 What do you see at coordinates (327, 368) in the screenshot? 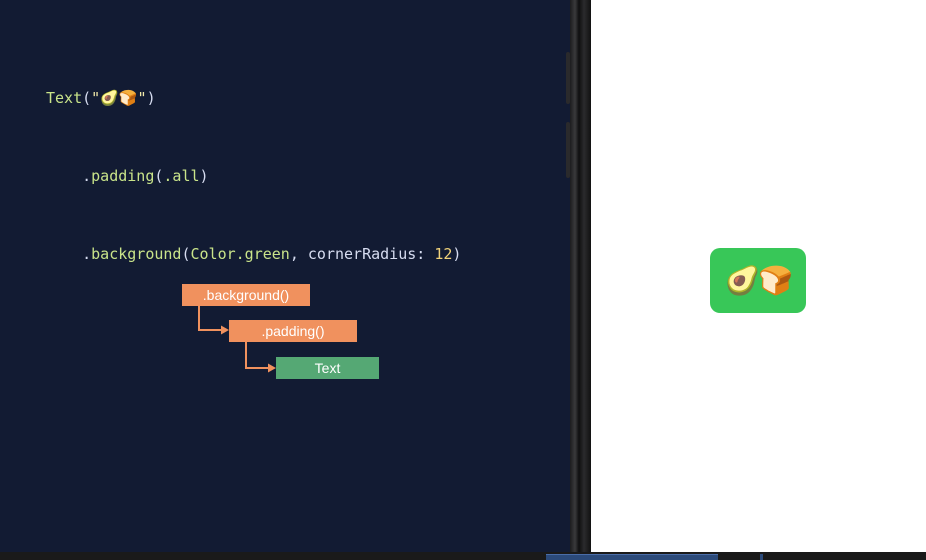
I see `diagram-node-text: Text` at bounding box center [327, 368].